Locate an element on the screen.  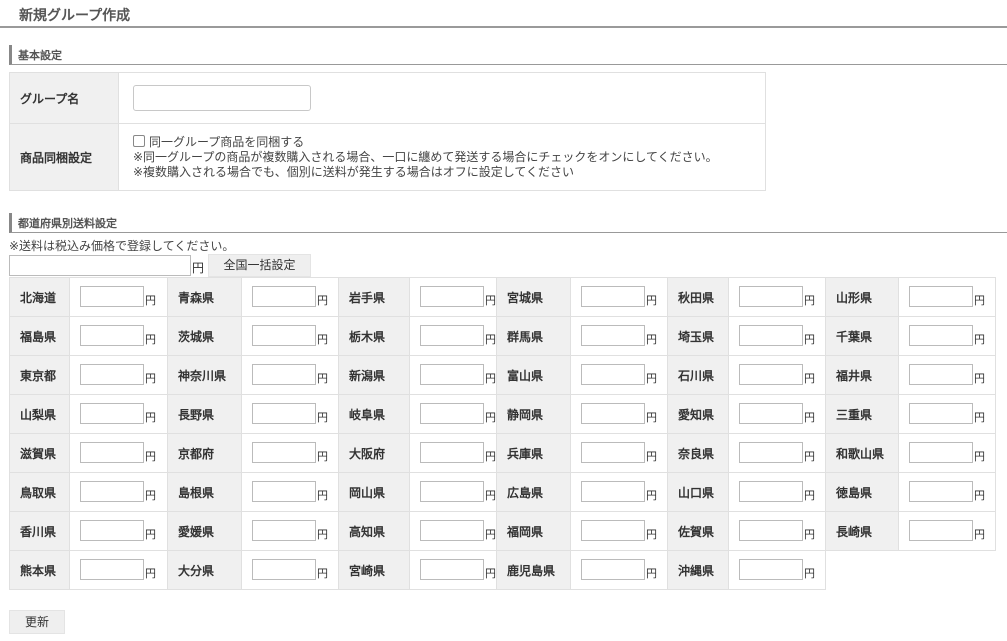
prefecture-name: 京都府 is located at coordinates (204, 453).